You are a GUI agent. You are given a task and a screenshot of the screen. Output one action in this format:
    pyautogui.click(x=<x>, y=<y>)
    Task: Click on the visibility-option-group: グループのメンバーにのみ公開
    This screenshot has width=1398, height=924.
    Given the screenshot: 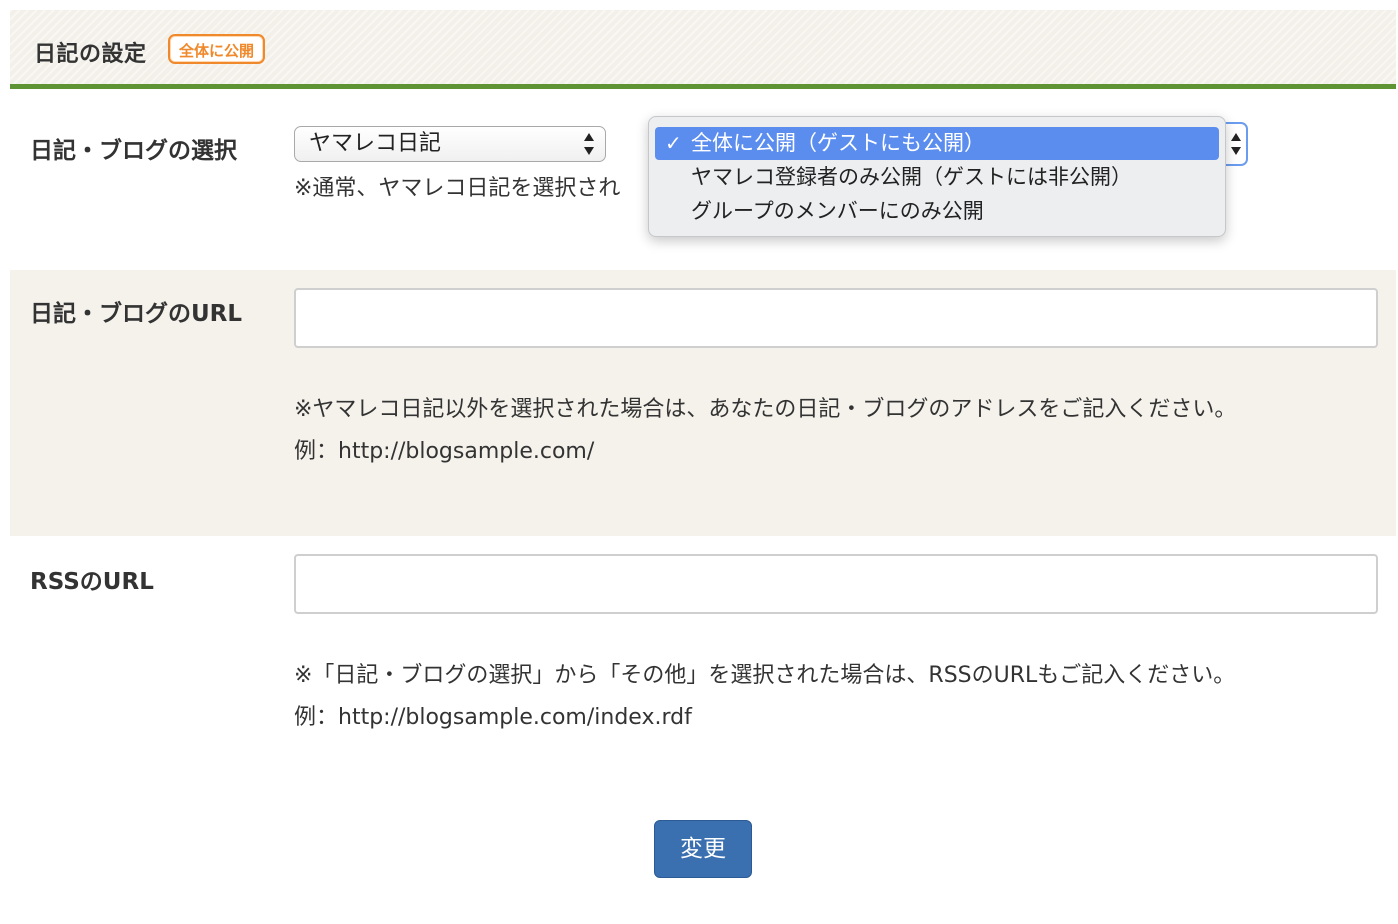 What is the action you would take?
    pyautogui.click(x=937, y=211)
    